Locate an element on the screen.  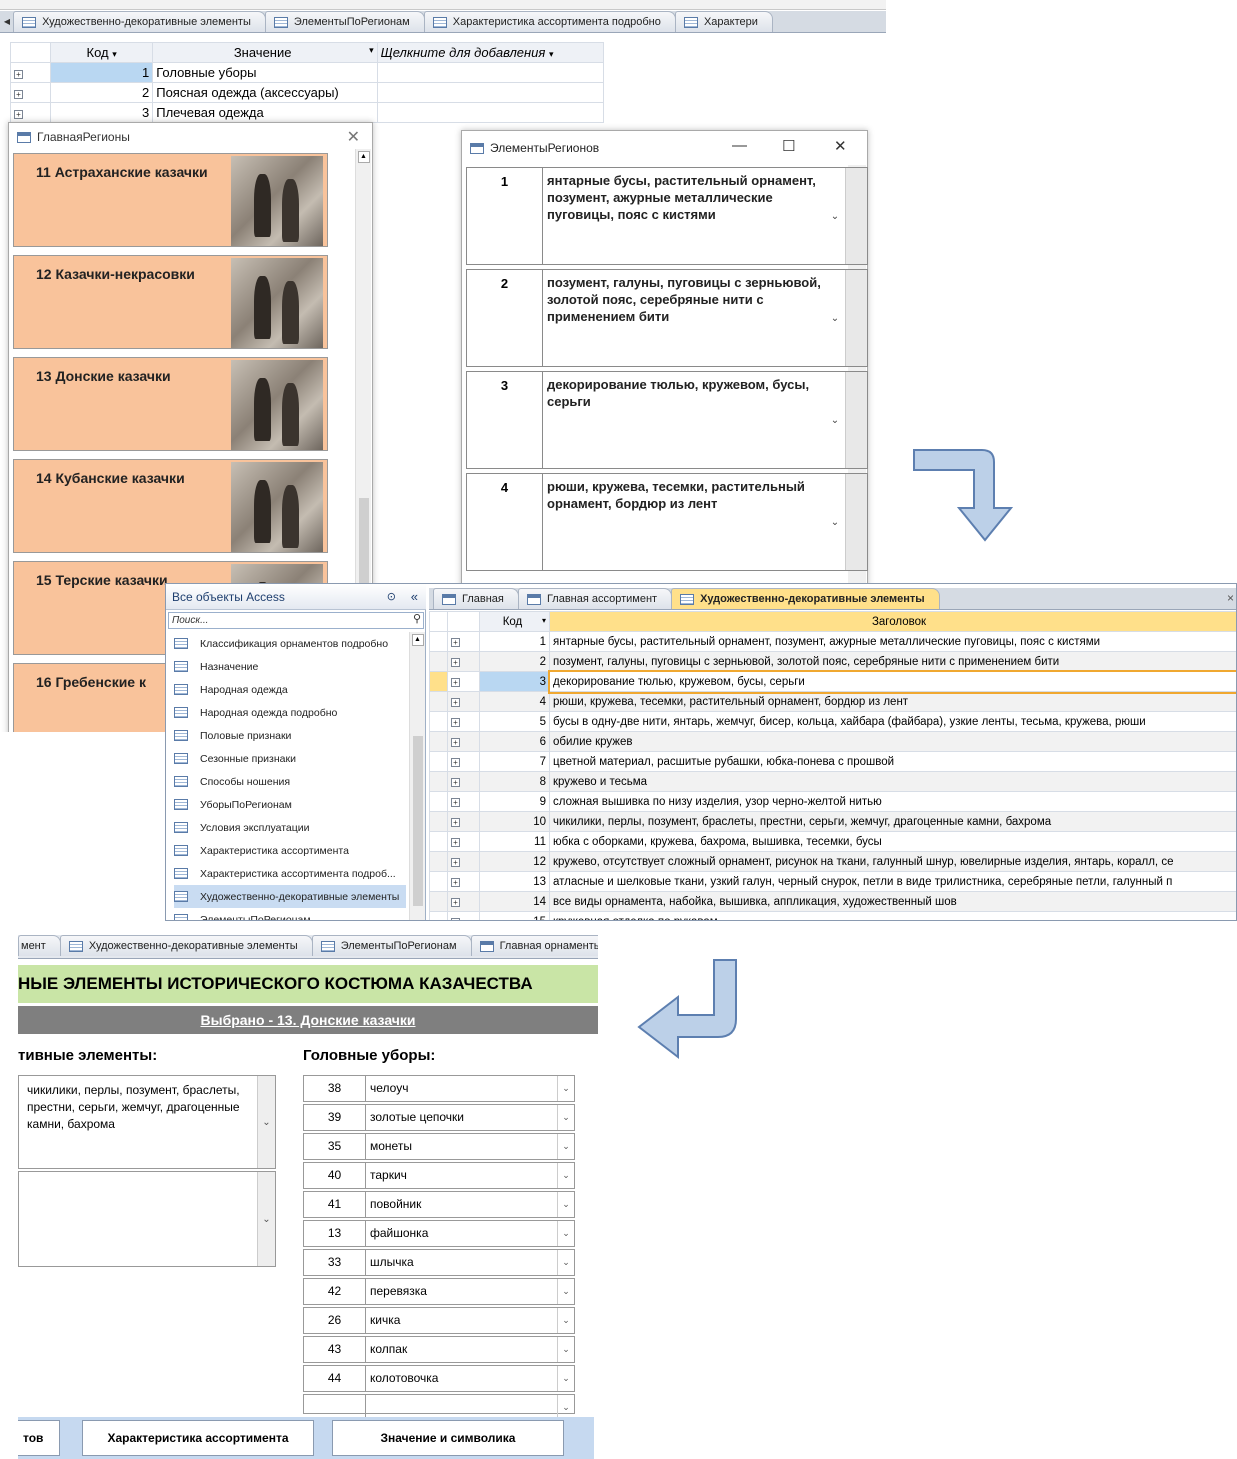
maximize-icon: ☐ is located at coordinates (788, 146).